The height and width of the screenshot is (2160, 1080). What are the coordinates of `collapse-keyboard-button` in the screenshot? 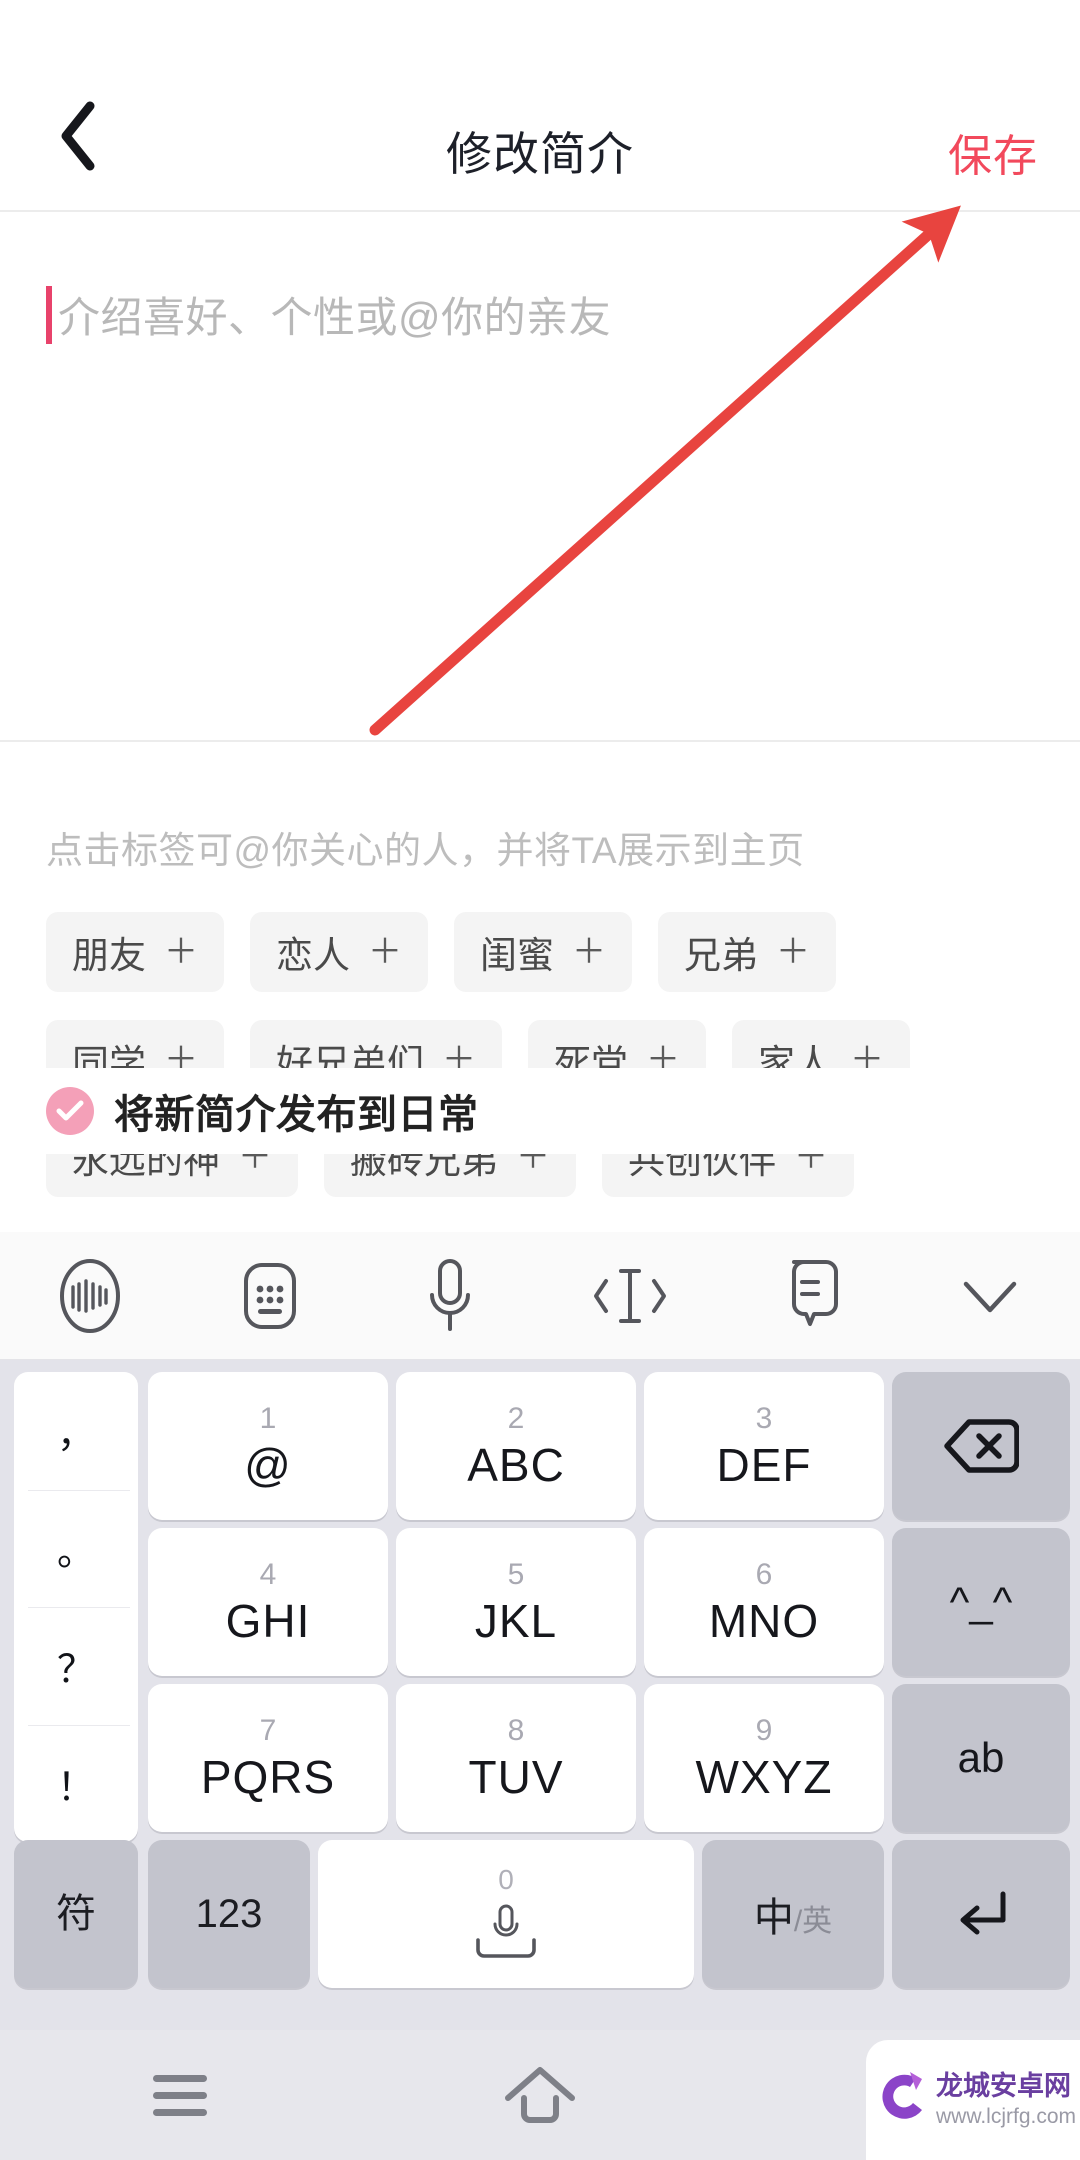 It's located at (990, 1295).